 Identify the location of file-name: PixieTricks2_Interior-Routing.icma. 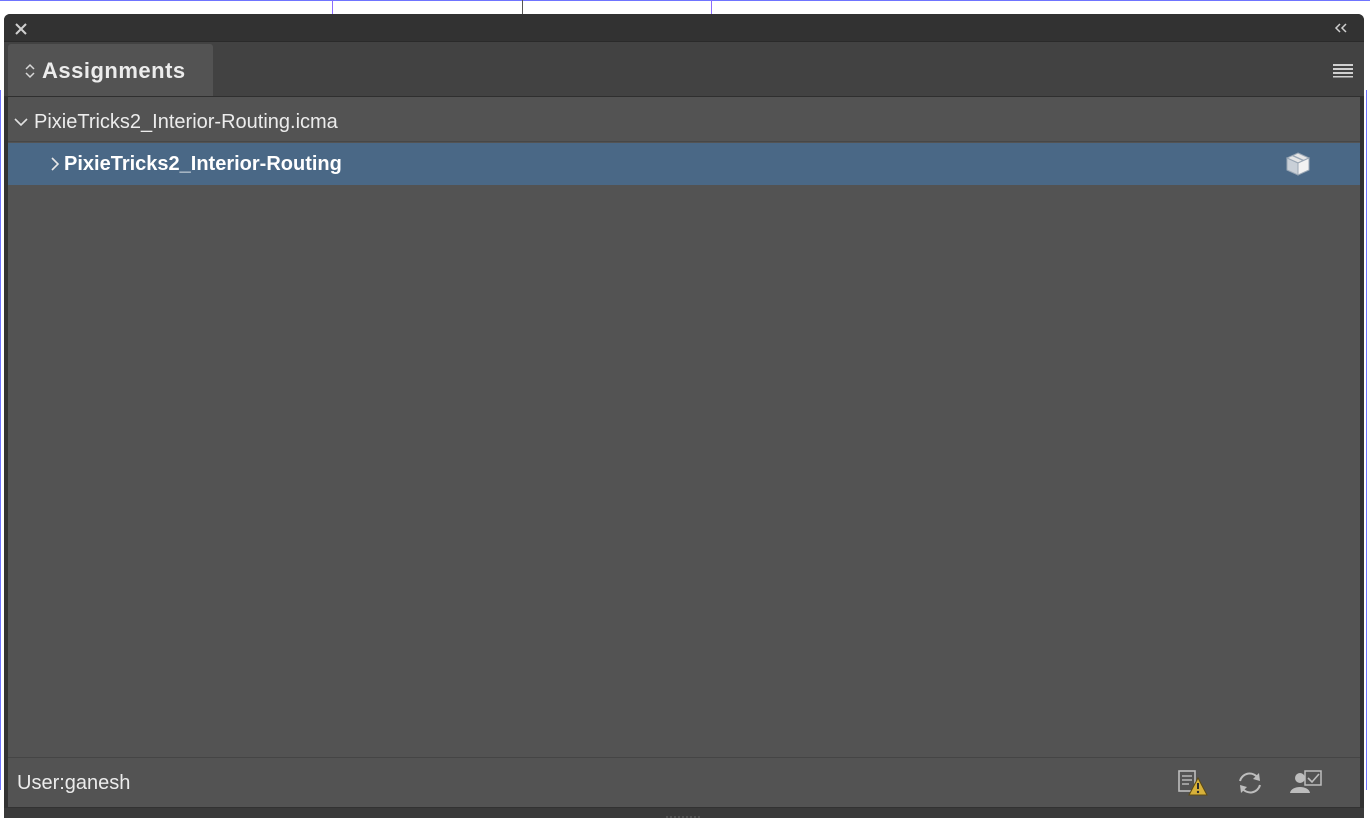
(186, 122).